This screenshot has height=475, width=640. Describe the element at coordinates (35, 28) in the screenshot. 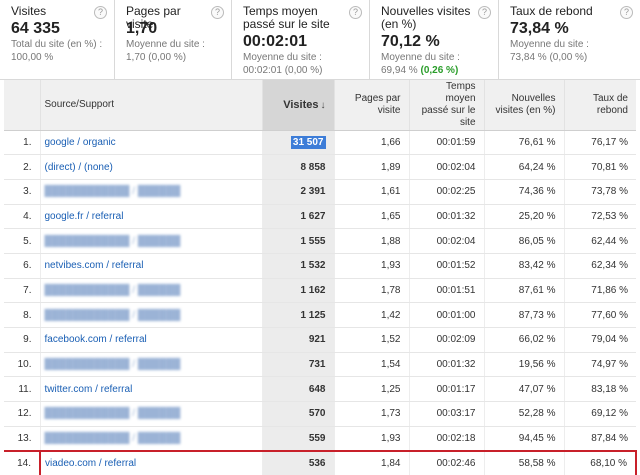

I see `metric-value: 64 335` at that location.